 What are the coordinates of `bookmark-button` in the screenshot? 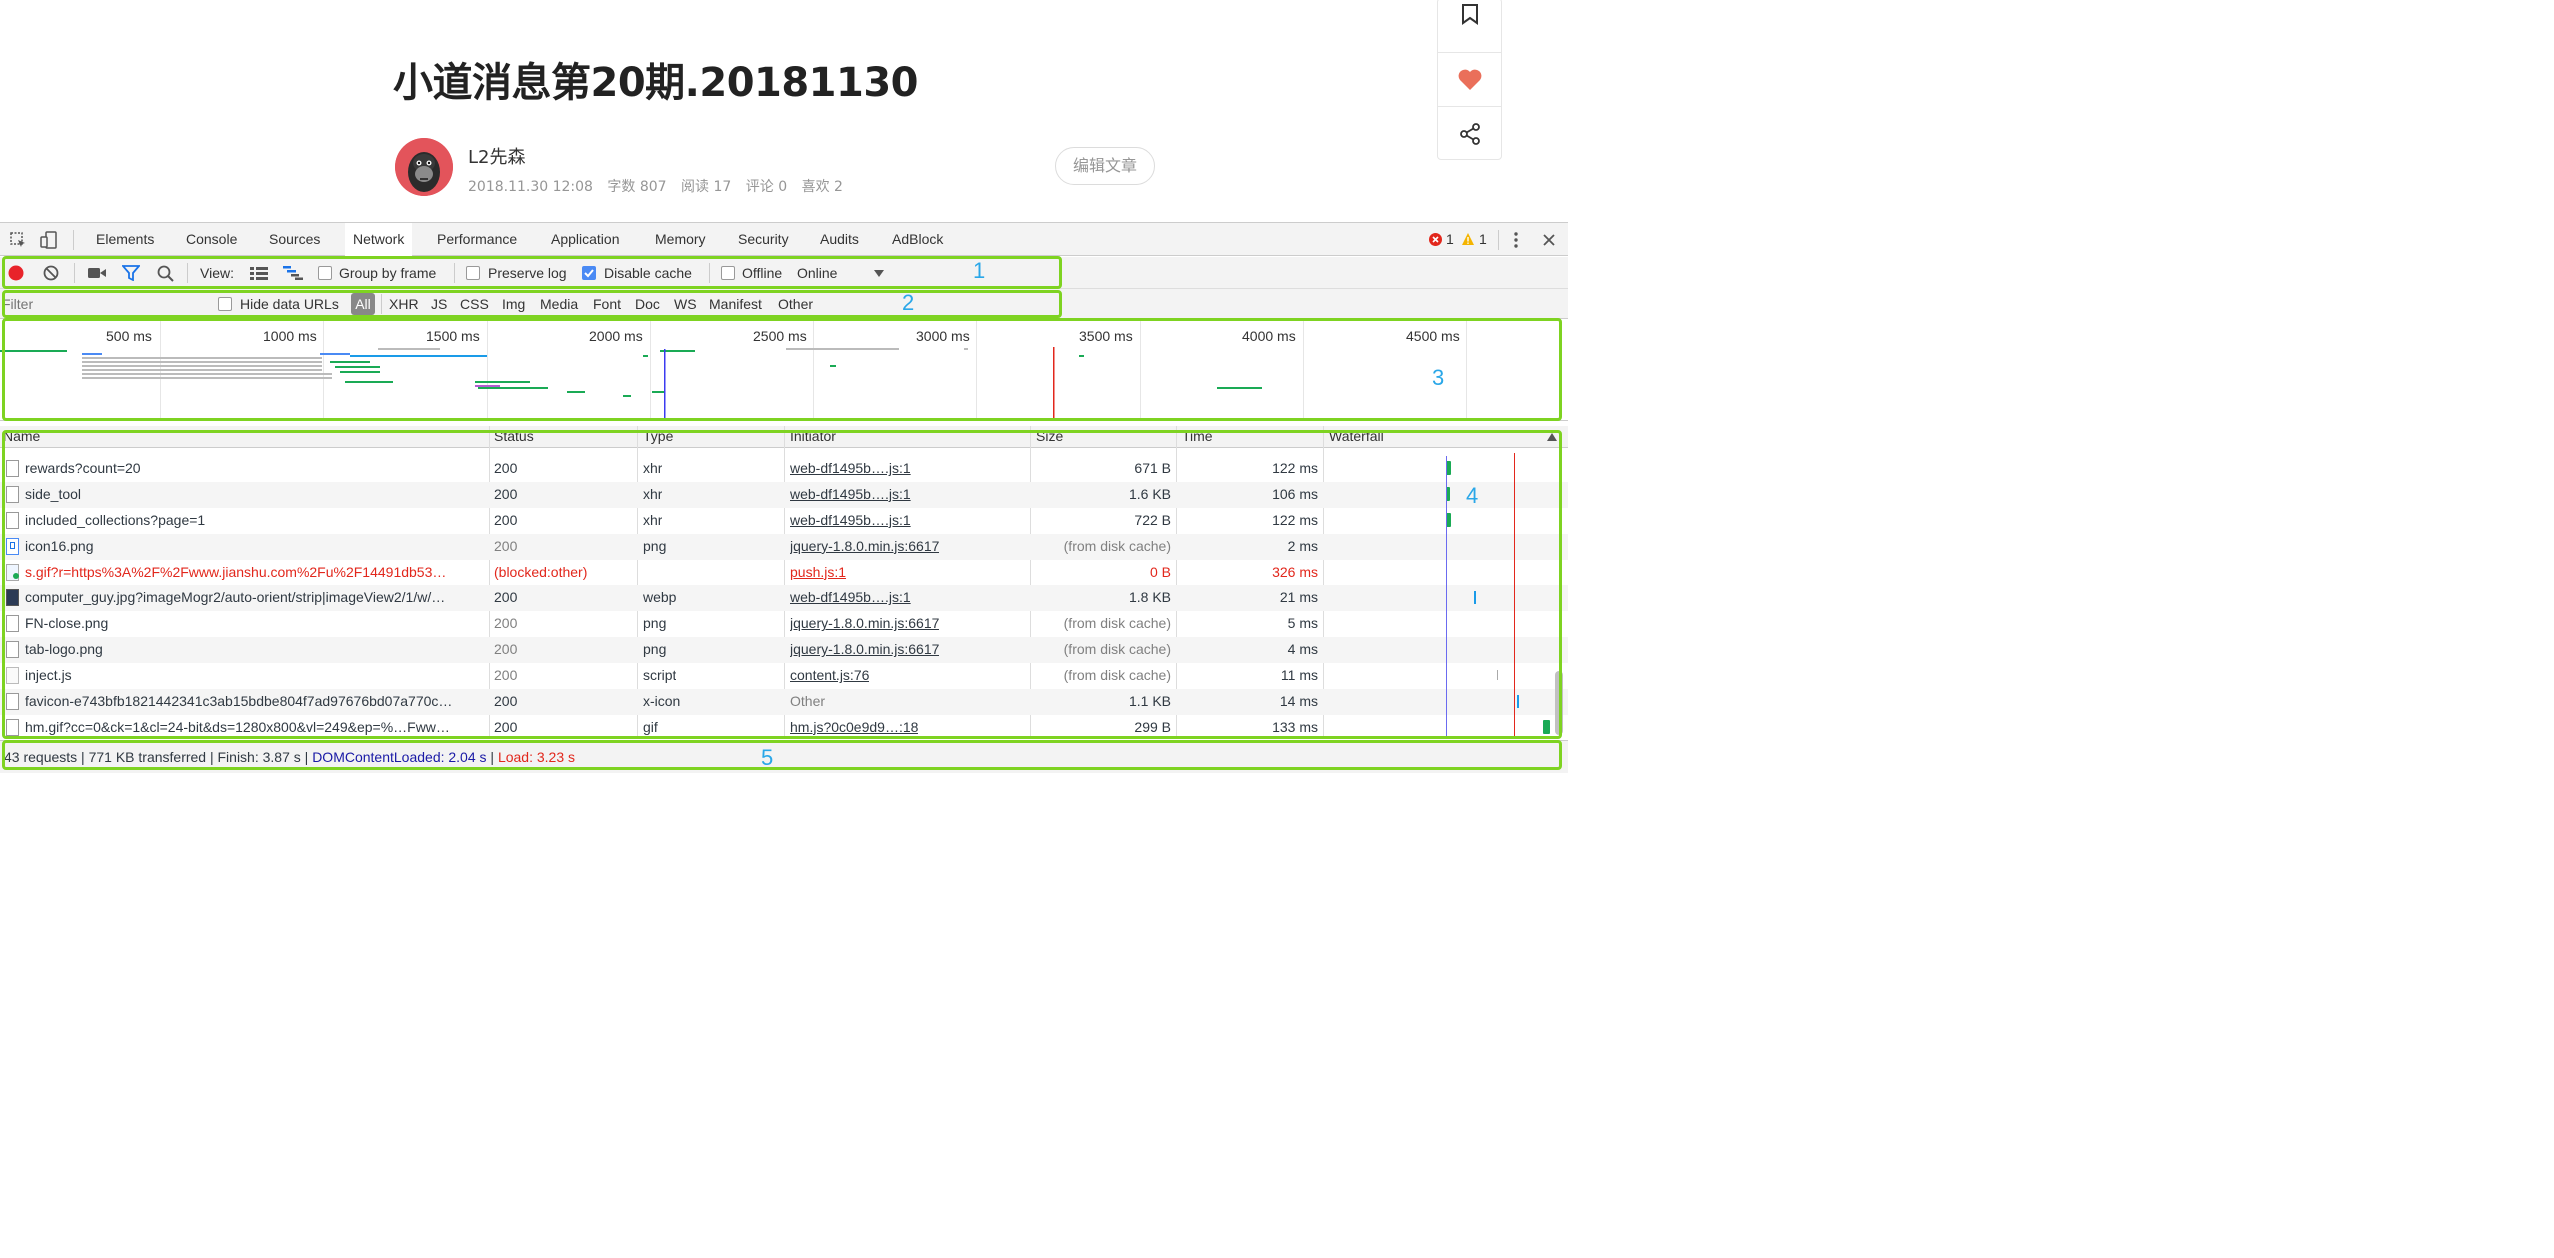 It's located at (1469, 26).